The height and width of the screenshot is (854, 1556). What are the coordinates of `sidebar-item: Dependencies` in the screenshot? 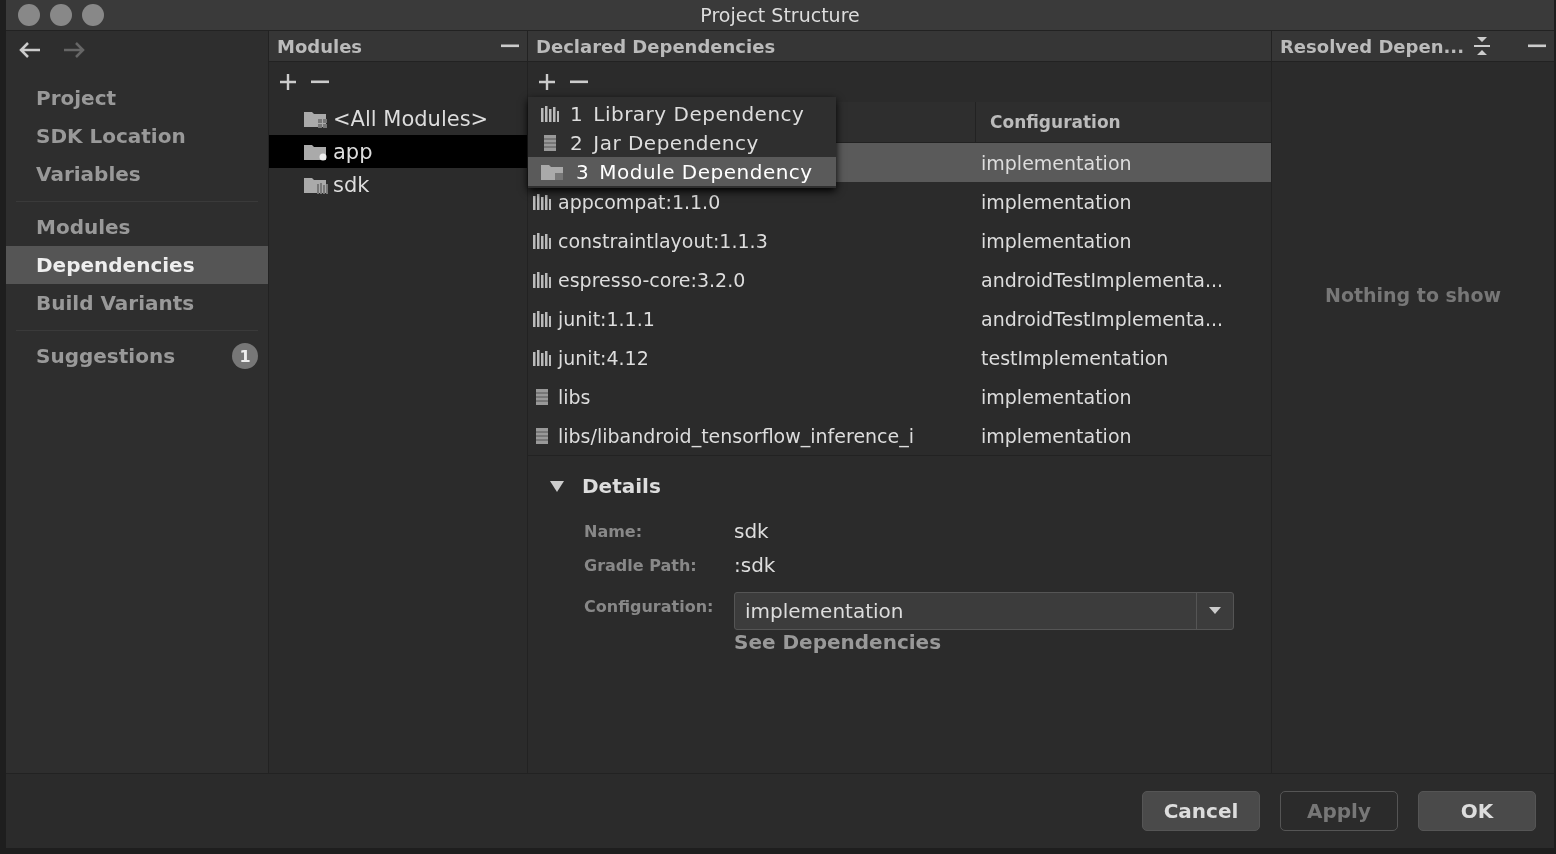 It's located at (137, 265).